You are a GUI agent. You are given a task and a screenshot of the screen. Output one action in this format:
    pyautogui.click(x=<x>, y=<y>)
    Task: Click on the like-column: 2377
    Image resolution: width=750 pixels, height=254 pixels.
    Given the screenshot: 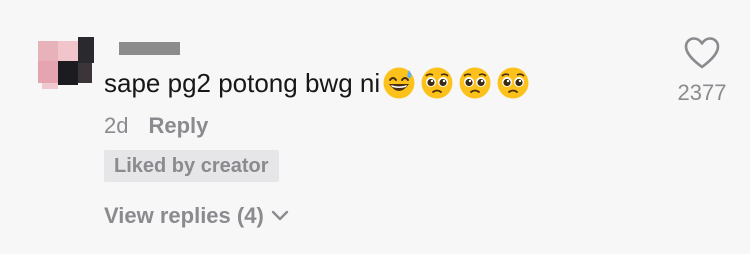 What is the action you would take?
    pyautogui.click(x=702, y=71)
    